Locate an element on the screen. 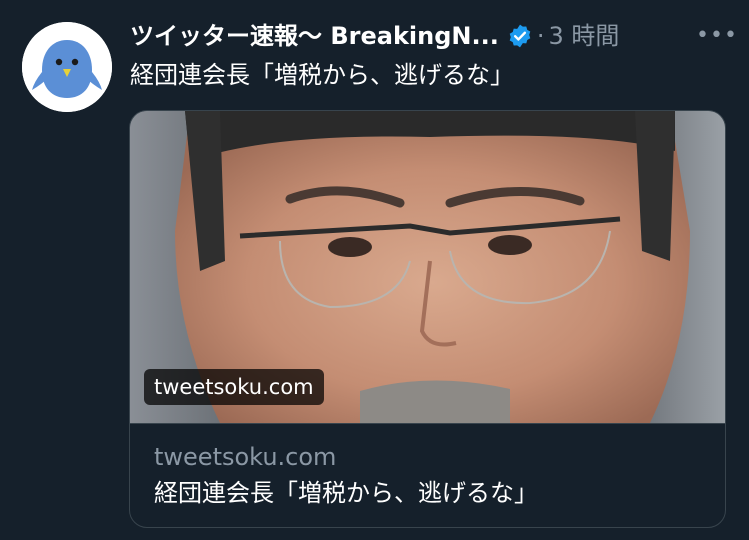 The height and width of the screenshot is (540, 749). tweet-text: 経団連会長「増税から、逃げるな」 is located at coordinates (322, 75).